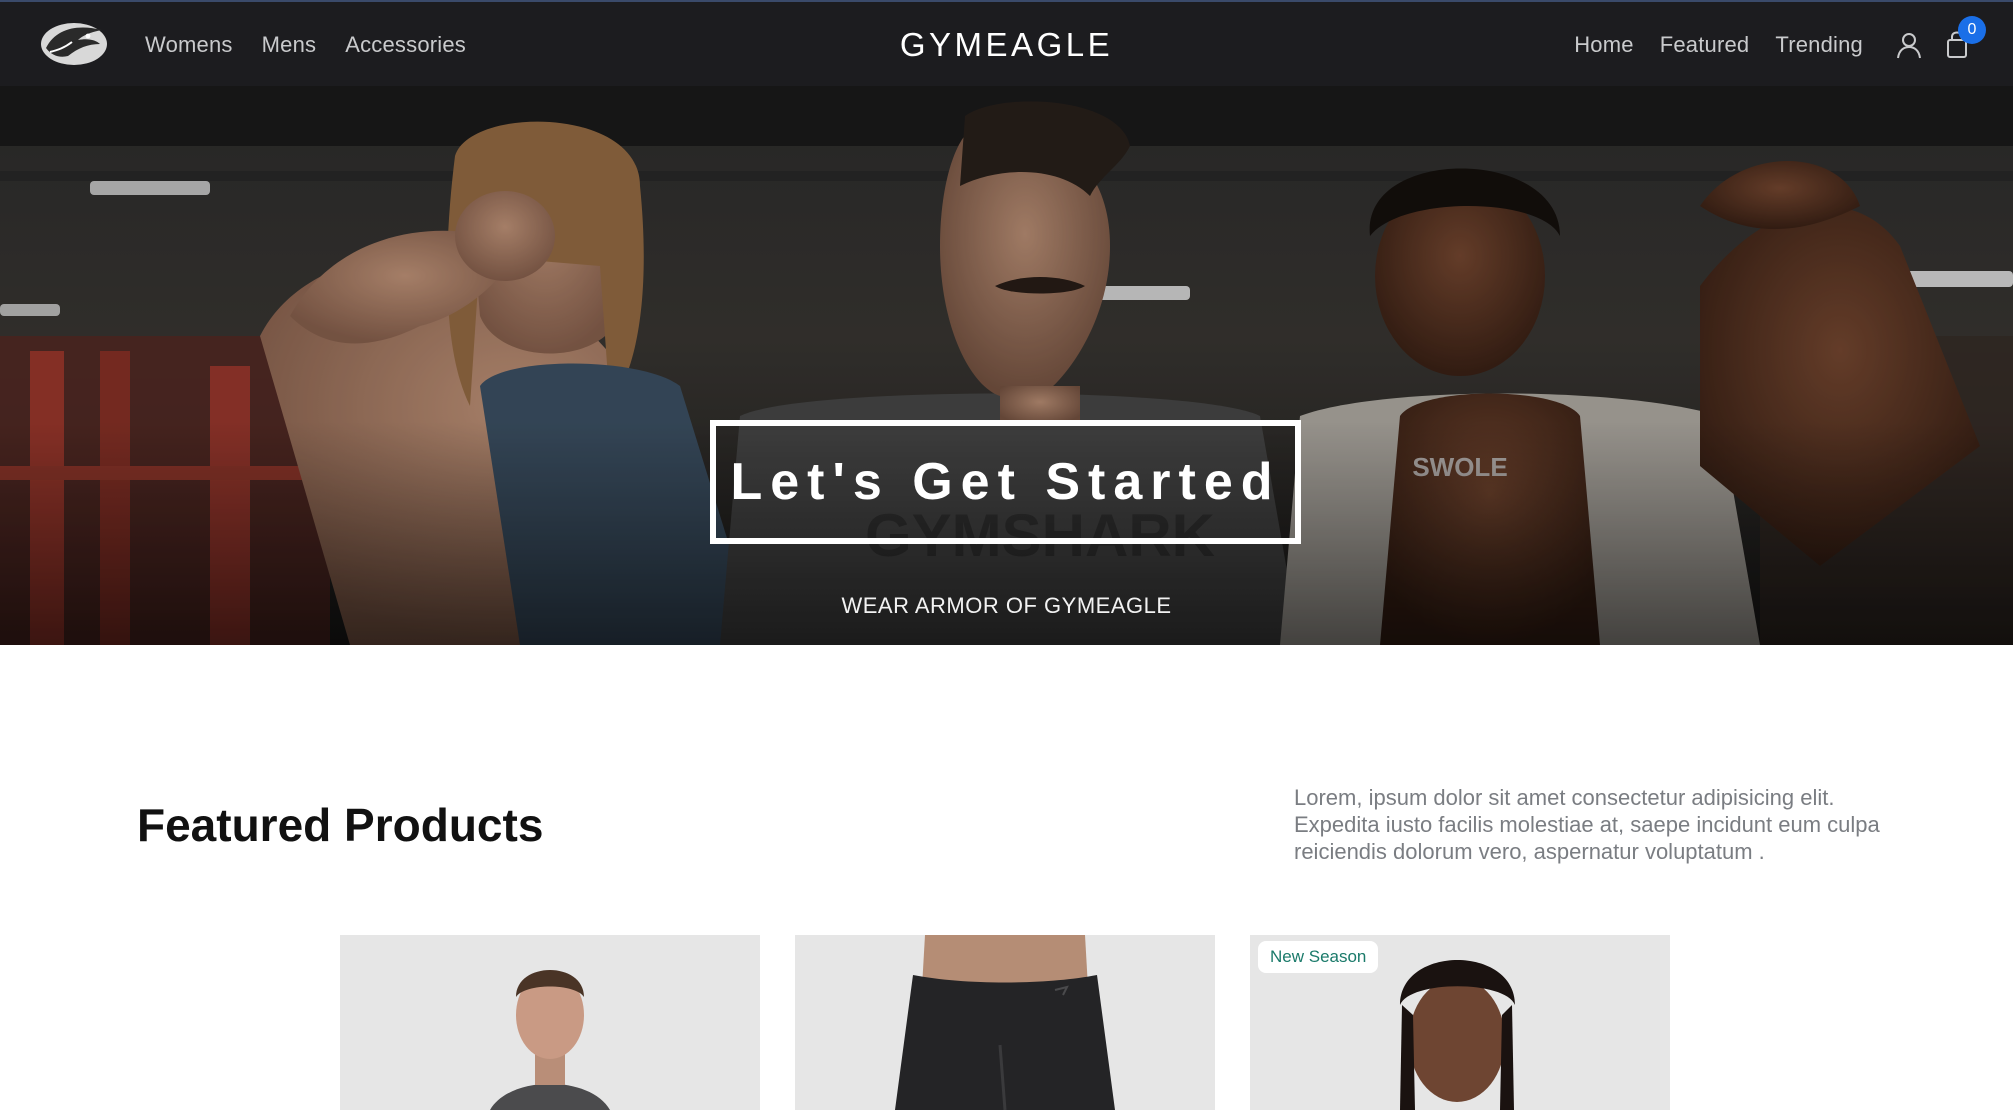 The height and width of the screenshot is (1110, 2013). Describe the element at coordinates (189, 45) in the screenshot. I see `nav-link-womens: Womens` at that location.